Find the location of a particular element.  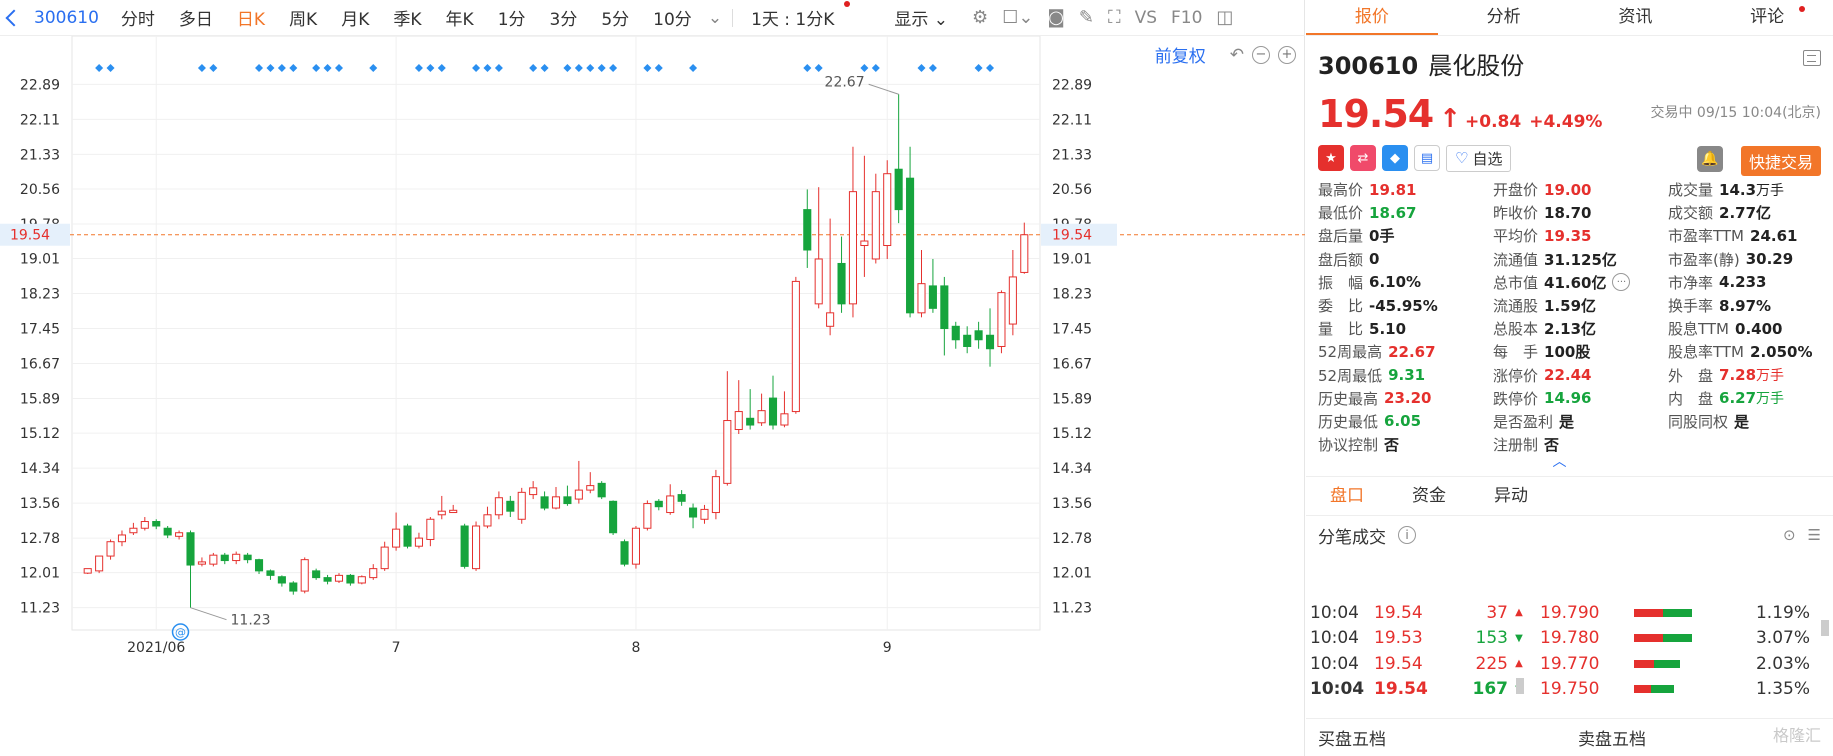

tab-quote: 报价 is located at coordinates (1372, 17).